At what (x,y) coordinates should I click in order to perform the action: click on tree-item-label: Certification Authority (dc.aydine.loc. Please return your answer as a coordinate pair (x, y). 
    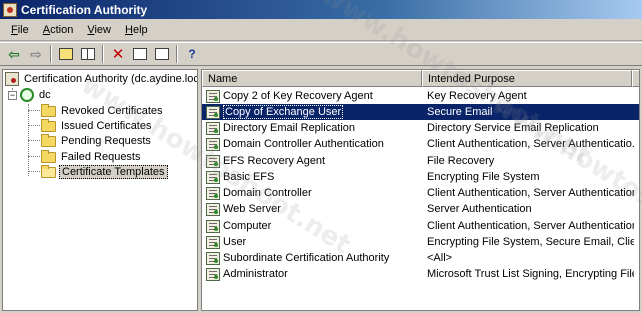
    Looking at the image, I should click on (111, 79).